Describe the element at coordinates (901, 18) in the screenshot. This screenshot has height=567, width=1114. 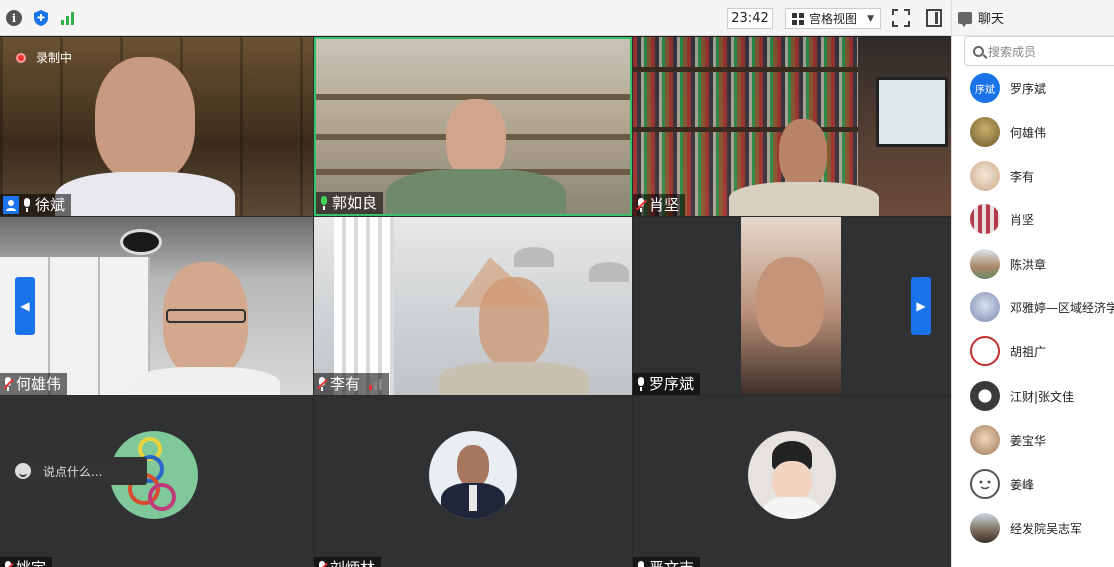
I see `fullscreen-icon` at that location.